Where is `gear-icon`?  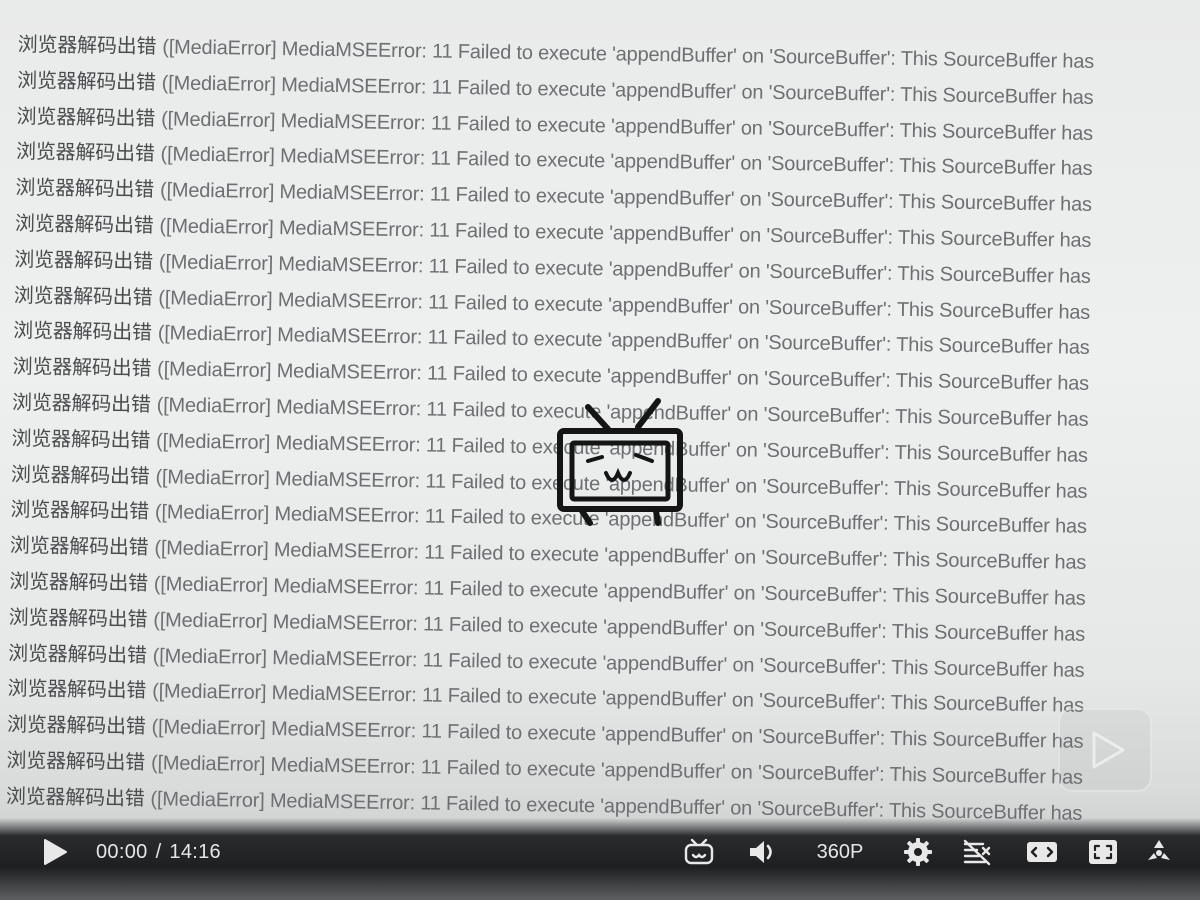 gear-icon is located at coordinates (918, 852).